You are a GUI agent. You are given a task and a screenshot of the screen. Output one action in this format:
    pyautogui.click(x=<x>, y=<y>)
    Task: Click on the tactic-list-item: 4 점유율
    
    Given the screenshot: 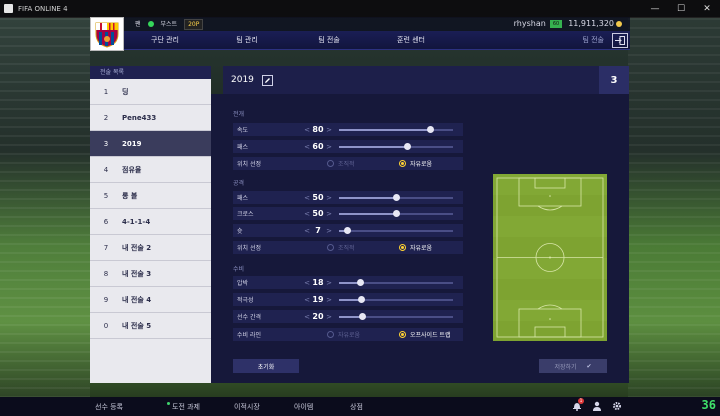 What is the action you would take?
    pyautogui.click(x=150, y=170)
    